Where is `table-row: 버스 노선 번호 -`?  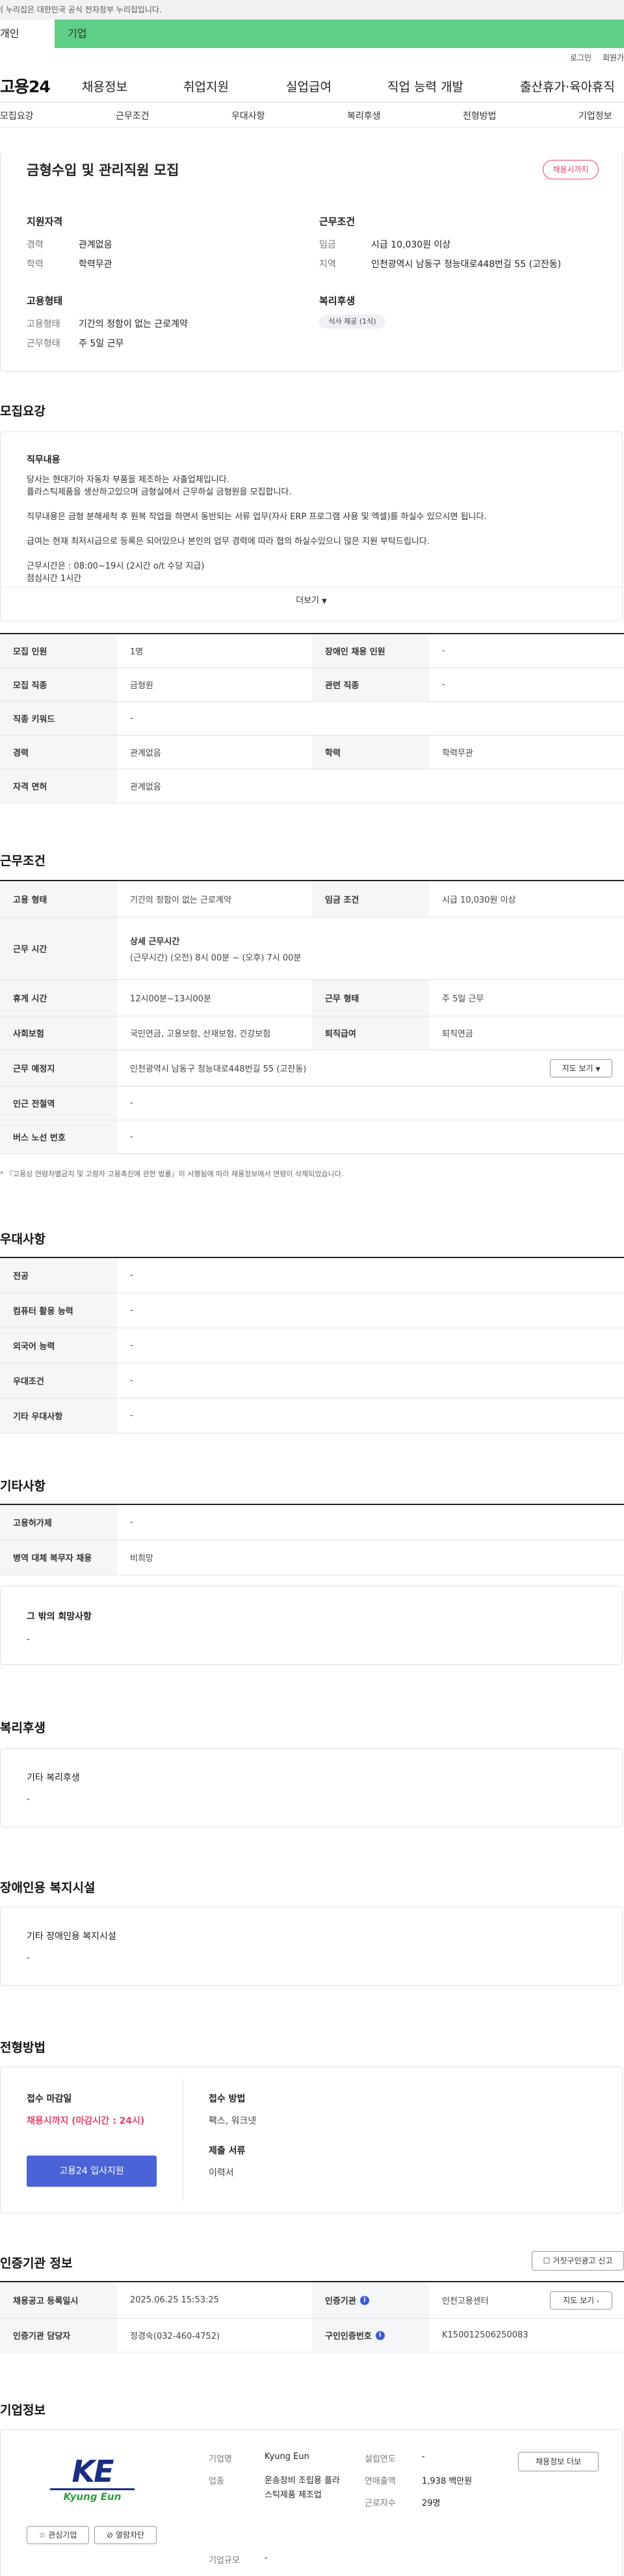 table-row: 버스 노선 번호 - is located at coordinates (312, 1137).